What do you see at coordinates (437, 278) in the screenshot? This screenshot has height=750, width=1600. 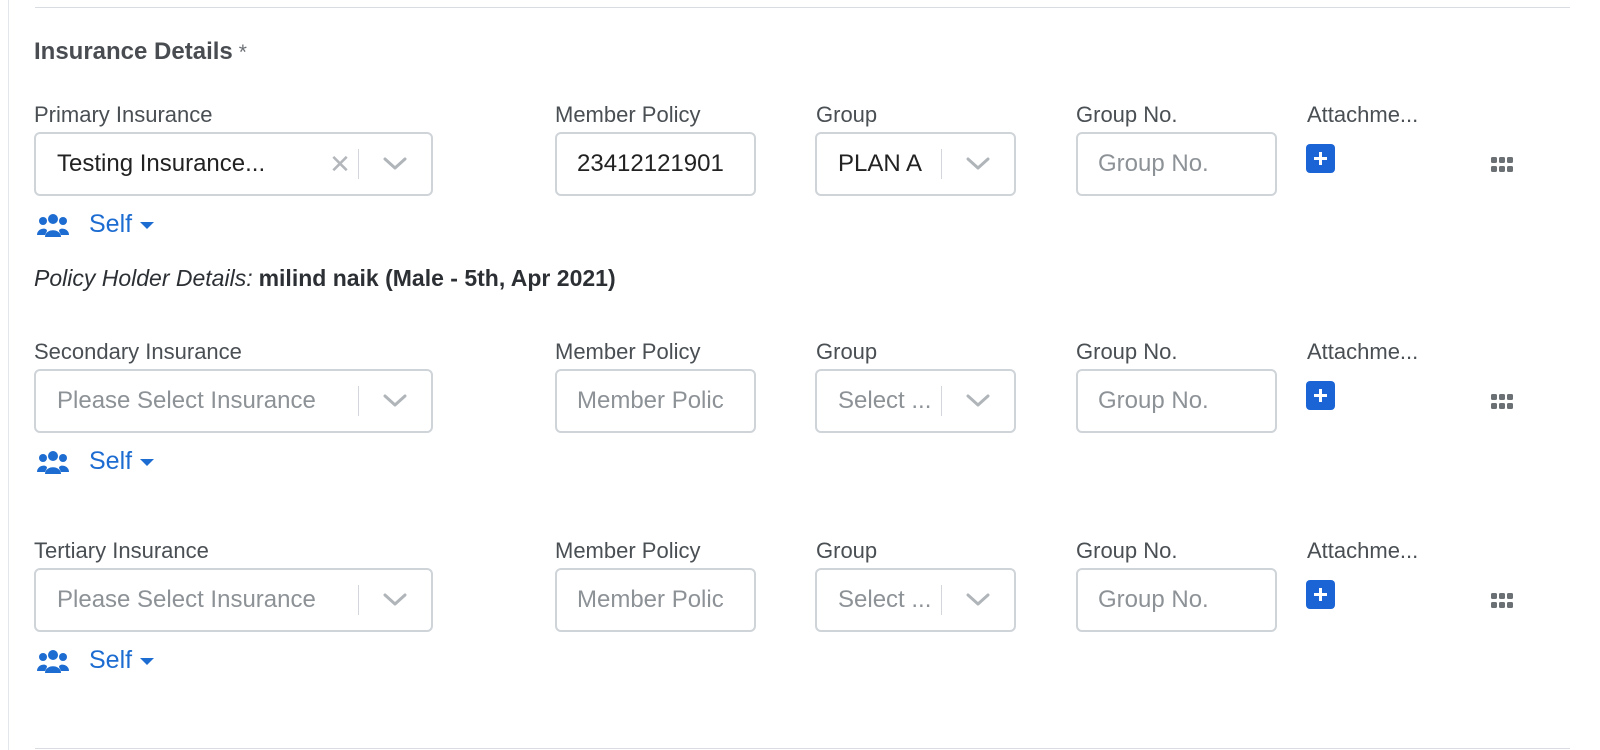 I see `policy-holder-value: milind naik (Male - 5th, Apr 2021)` at bounding box center [437, 278].